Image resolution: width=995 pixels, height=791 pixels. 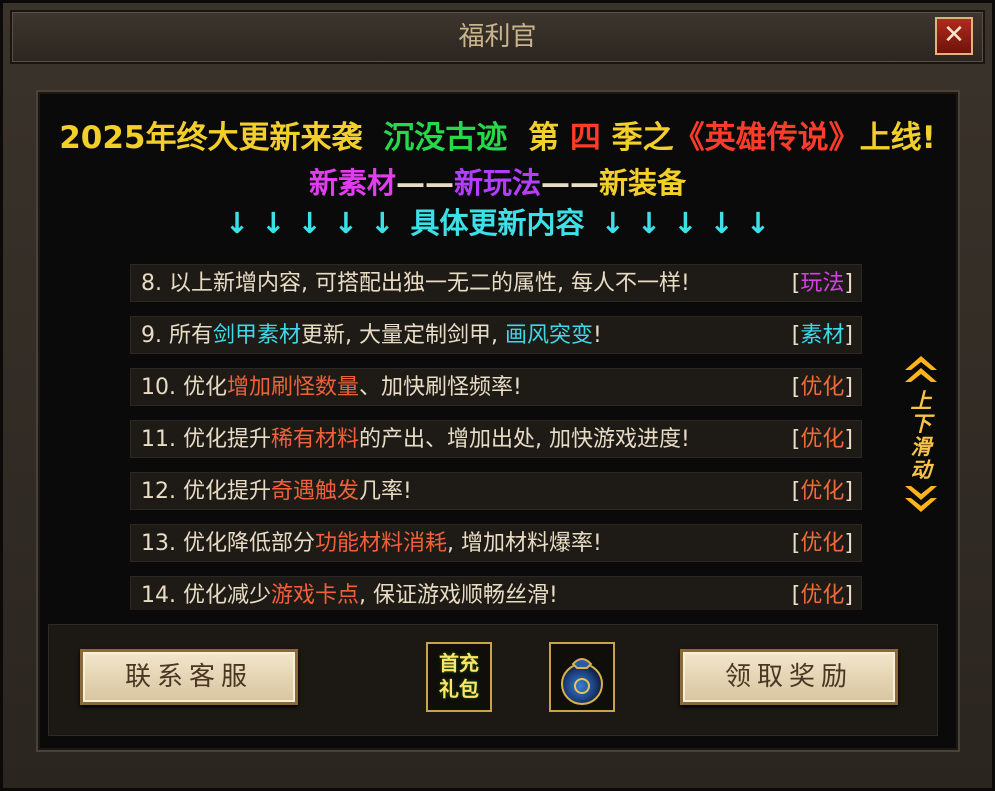 I want to click on contact-service-button: 联系客服, so click(x=189, y=677).